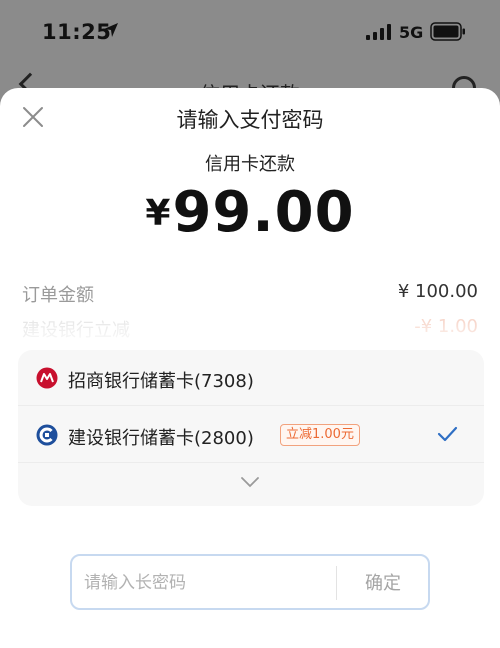  What do you see at coordinates (447, 31) in the screenshot?
I see `battery-icon` at bounding box center [447, 31].